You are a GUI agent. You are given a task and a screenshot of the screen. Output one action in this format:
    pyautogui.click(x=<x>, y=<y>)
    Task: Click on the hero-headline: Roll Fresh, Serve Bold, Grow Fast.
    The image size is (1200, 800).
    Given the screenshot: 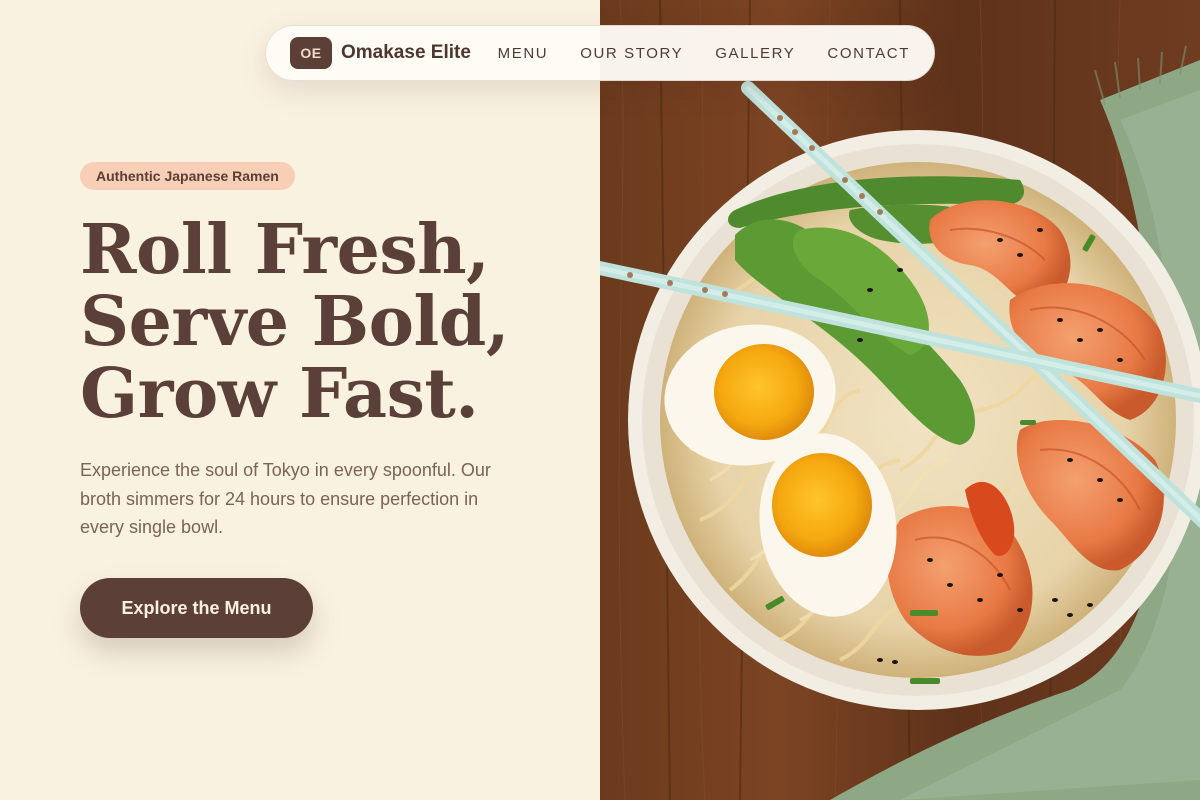 What is the action you would take?
    pyautogui.click(x=330, y=322)
    